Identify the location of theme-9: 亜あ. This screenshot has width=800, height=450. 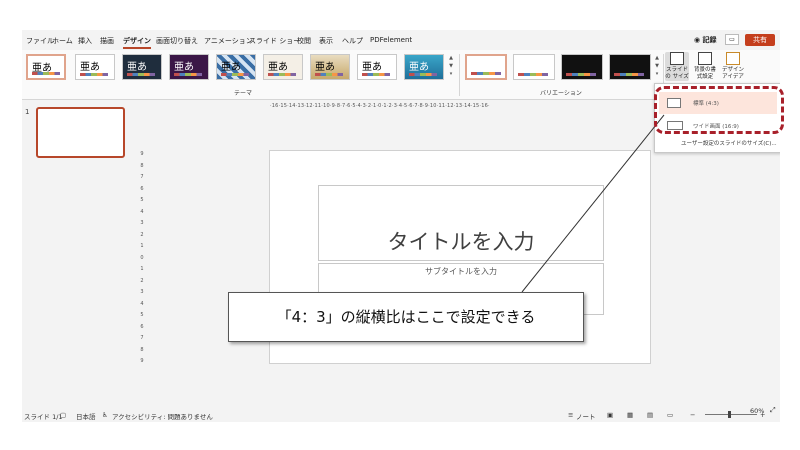
(424, 67).